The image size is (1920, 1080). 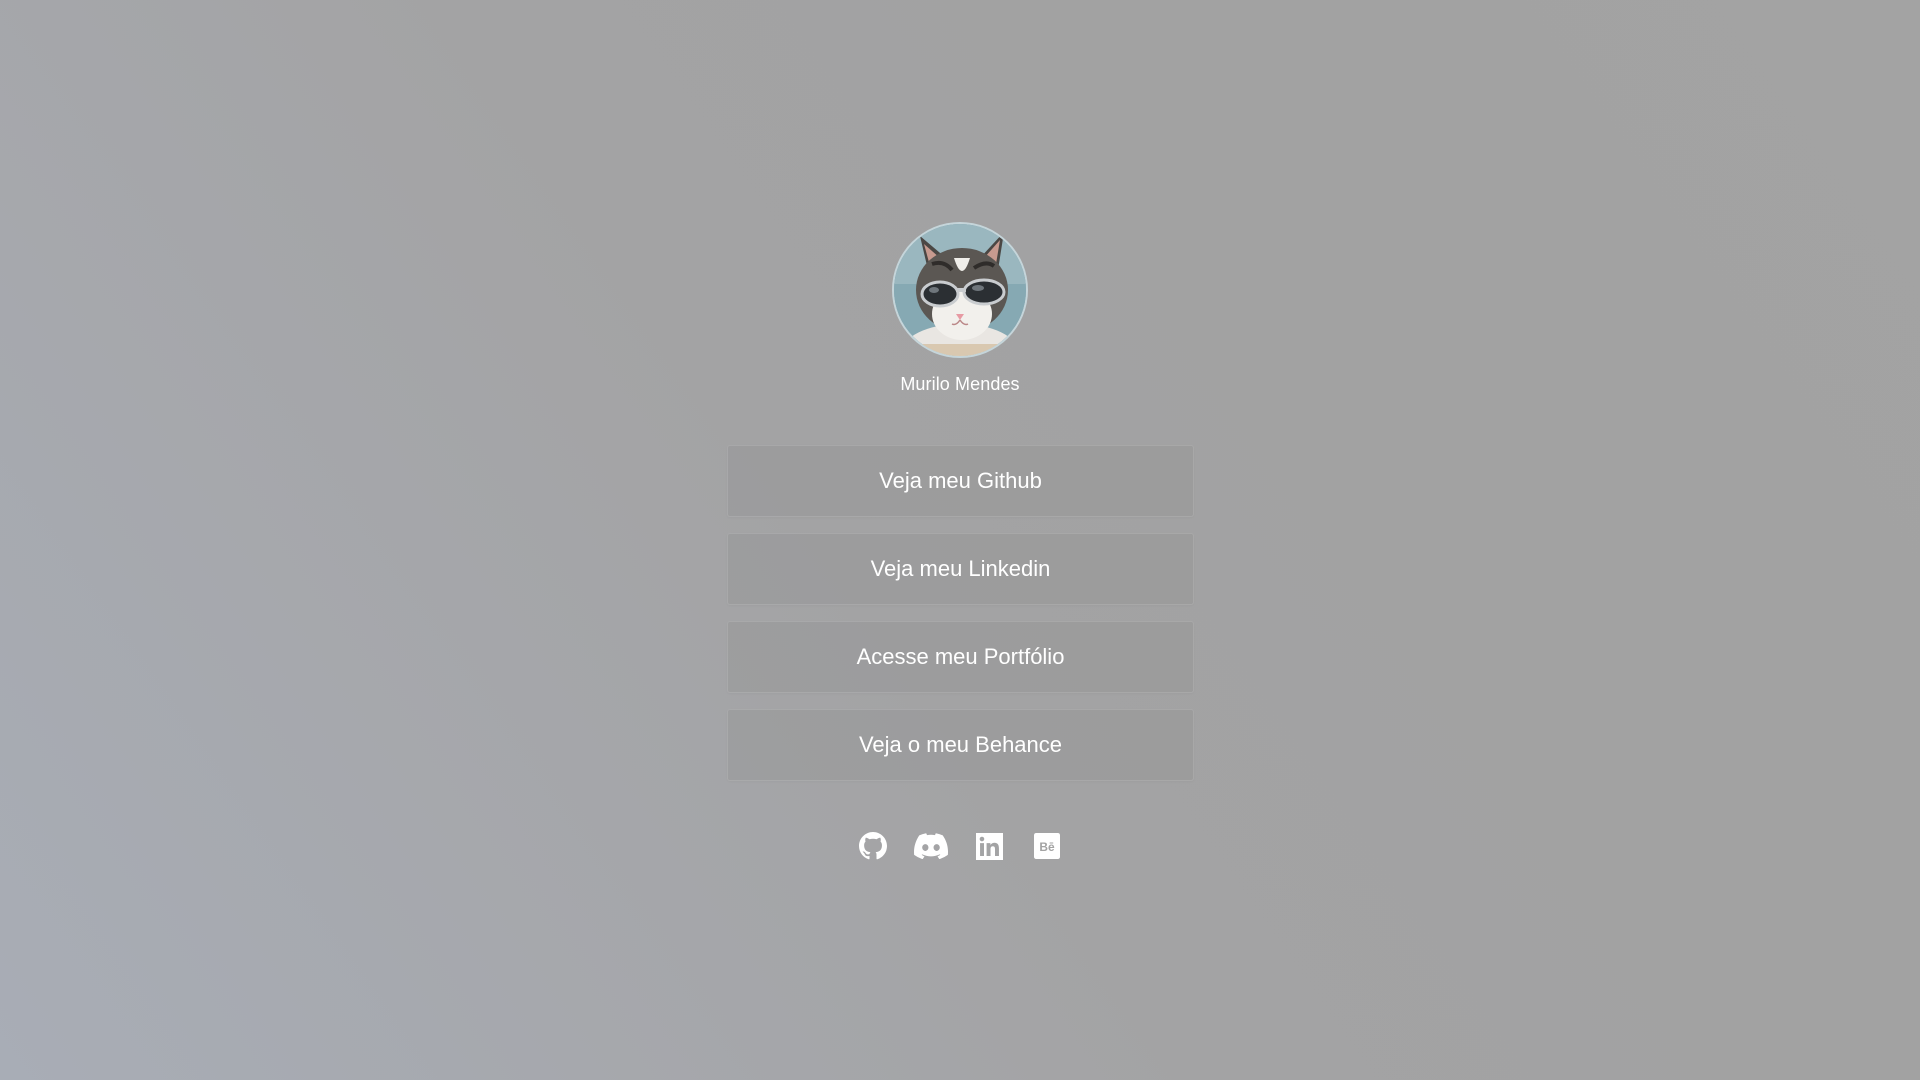 What do you see at coordinates (873, 846) in the screenshot?
I see `github-icon` at bounding box center [873, 846].